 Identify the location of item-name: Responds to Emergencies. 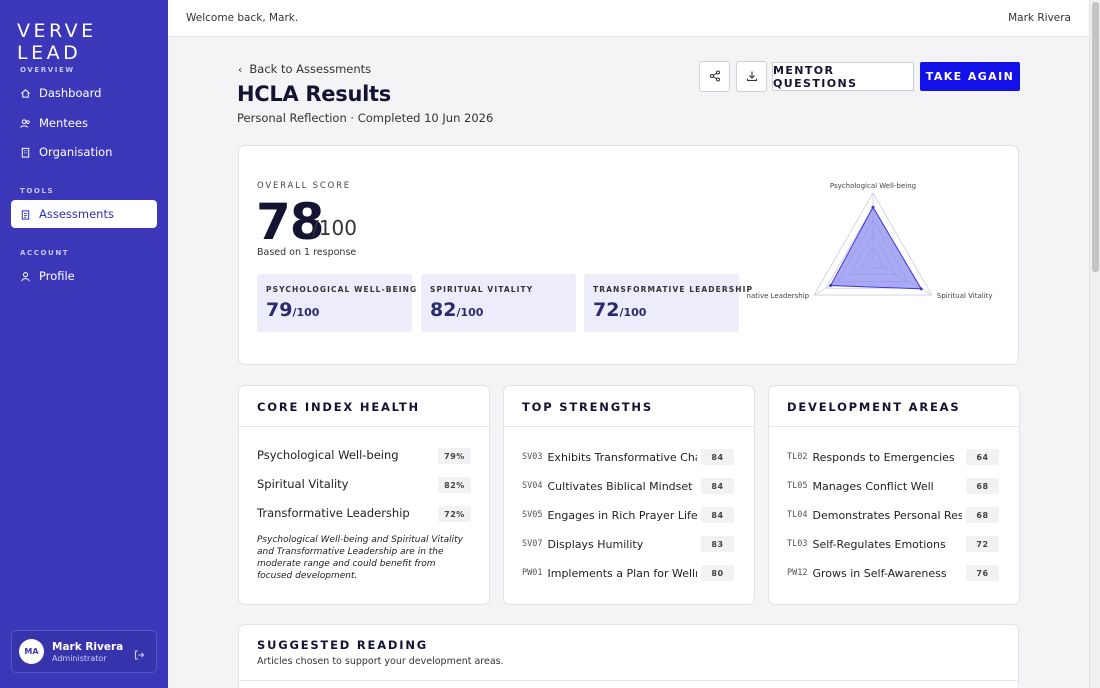
(883, 457).